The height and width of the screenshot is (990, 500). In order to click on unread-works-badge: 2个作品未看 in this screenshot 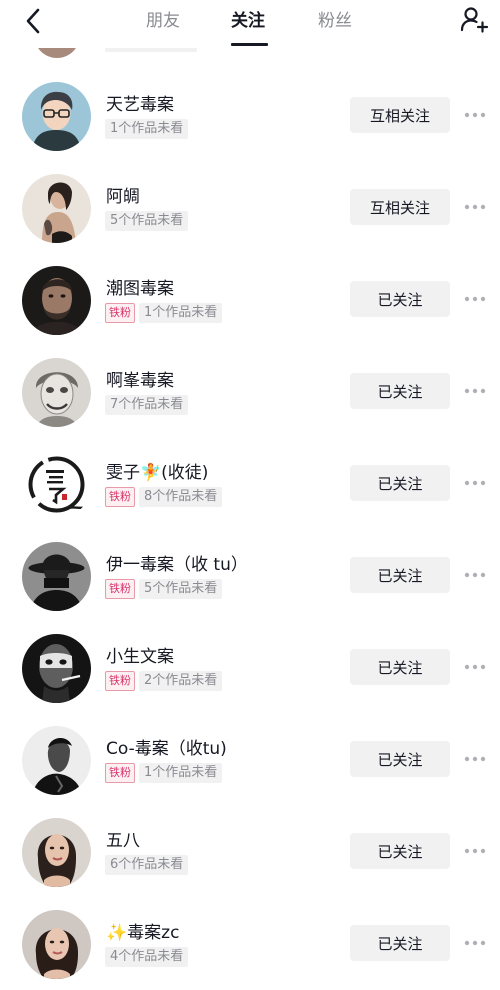, I will do `click(181, 681)`.